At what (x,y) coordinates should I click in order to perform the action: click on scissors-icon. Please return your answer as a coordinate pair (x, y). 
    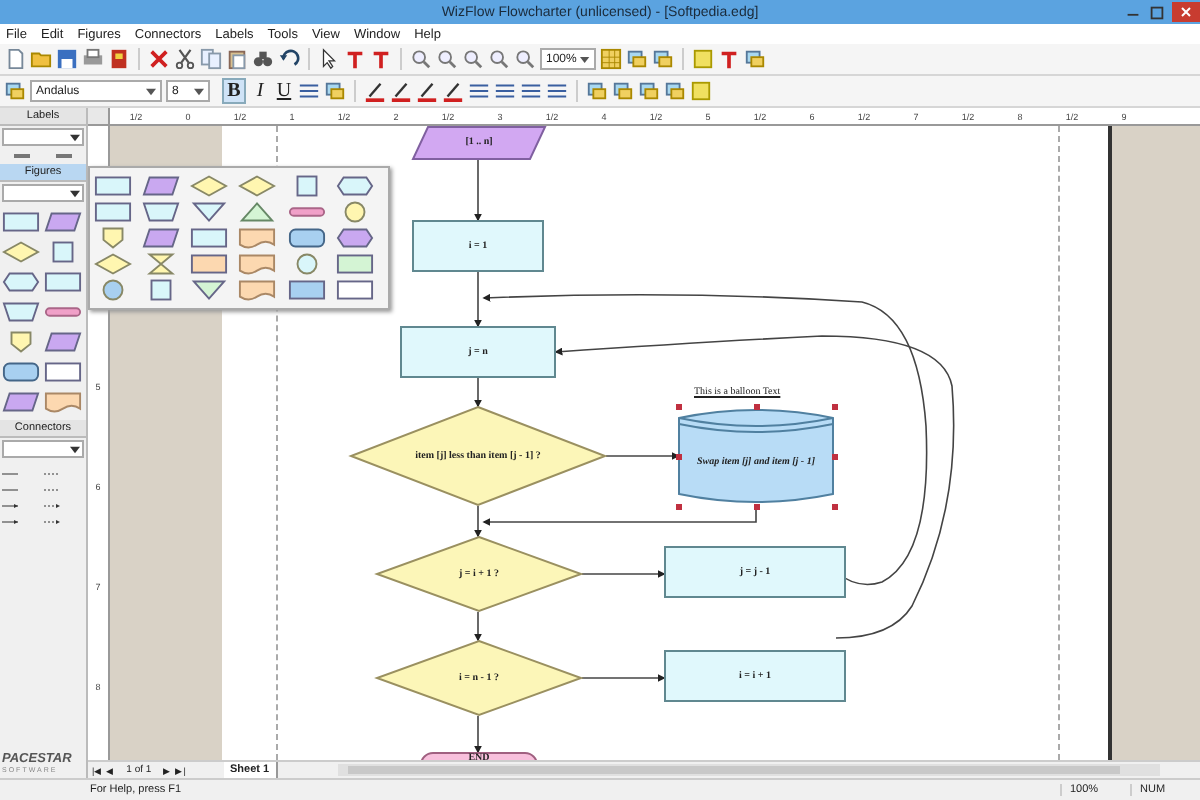
    Looking at the image, I should click on (185, 59).